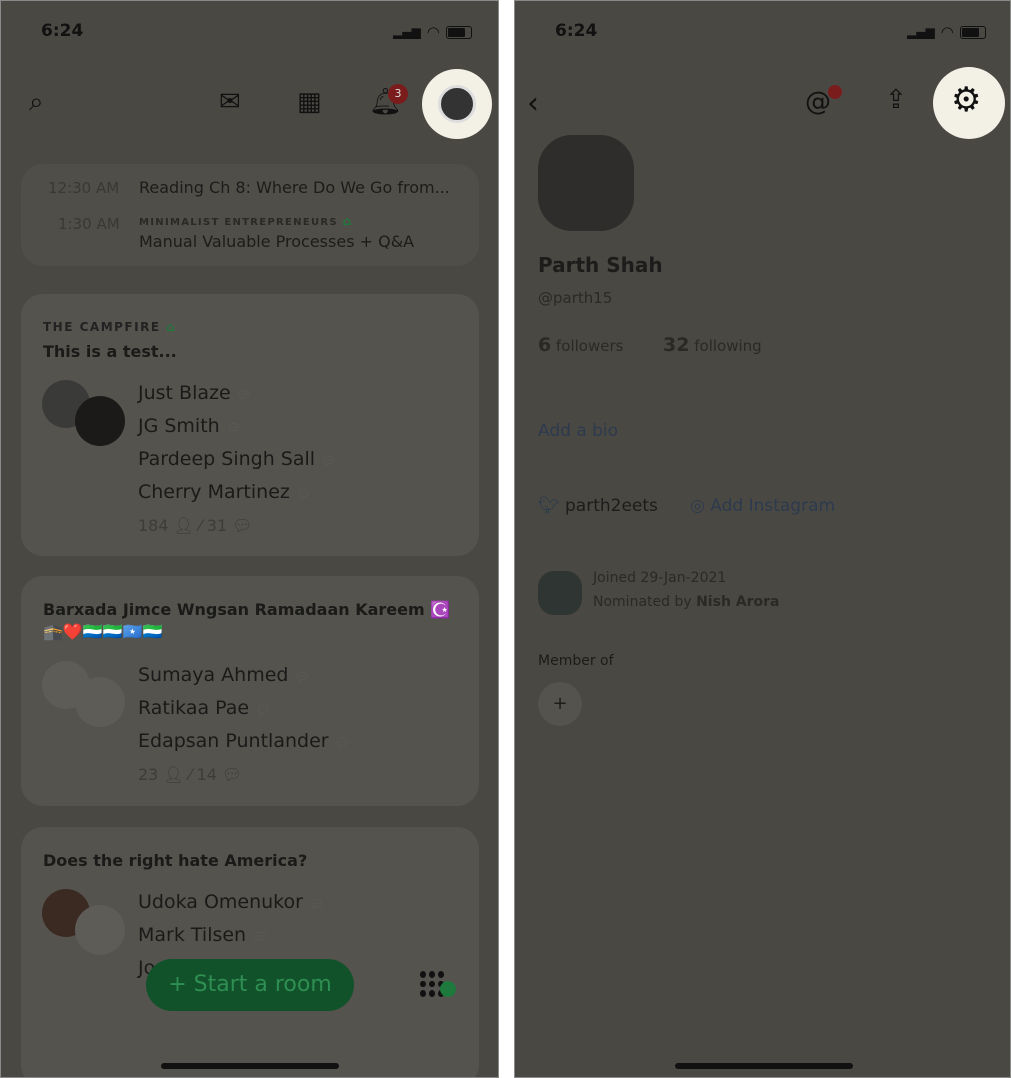  Describe the element at coordinates (598, 506) in the screenshot. I see `twitter-link: 🐦︎ parth2eets` at that location.